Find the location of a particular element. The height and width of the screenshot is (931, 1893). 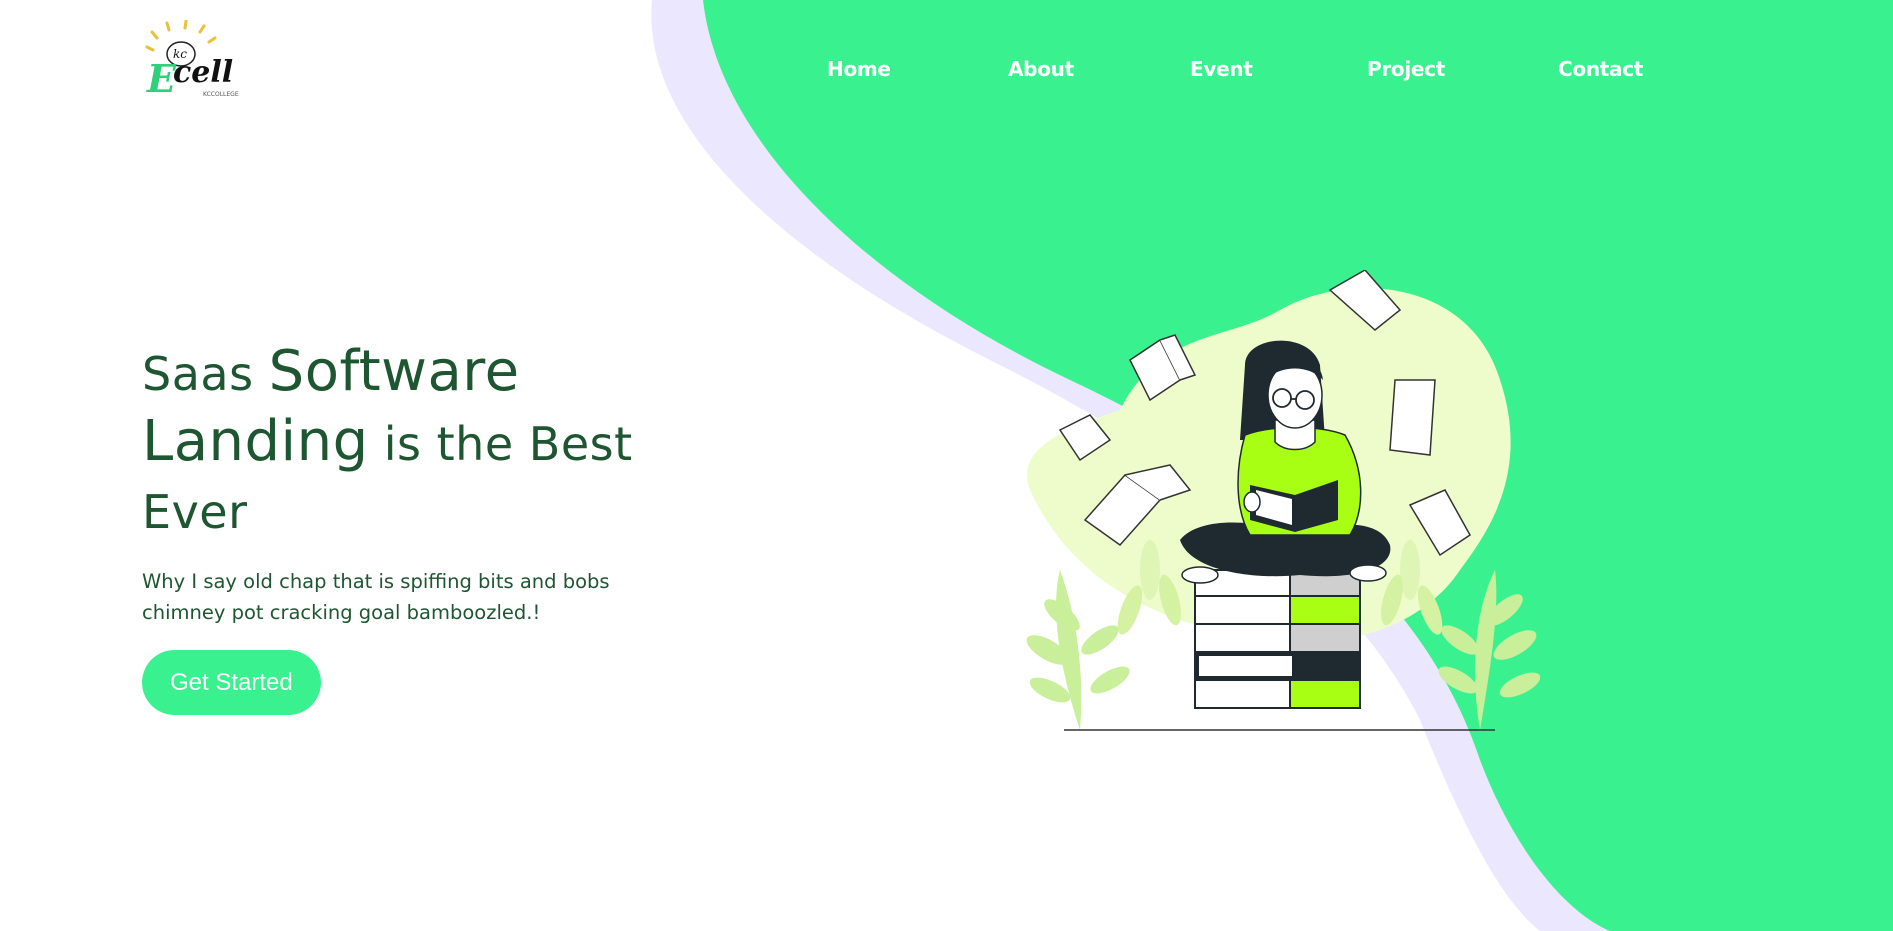

hero-title: Saas Software Landing is the Best Ever is located at coordinates (422, 442).